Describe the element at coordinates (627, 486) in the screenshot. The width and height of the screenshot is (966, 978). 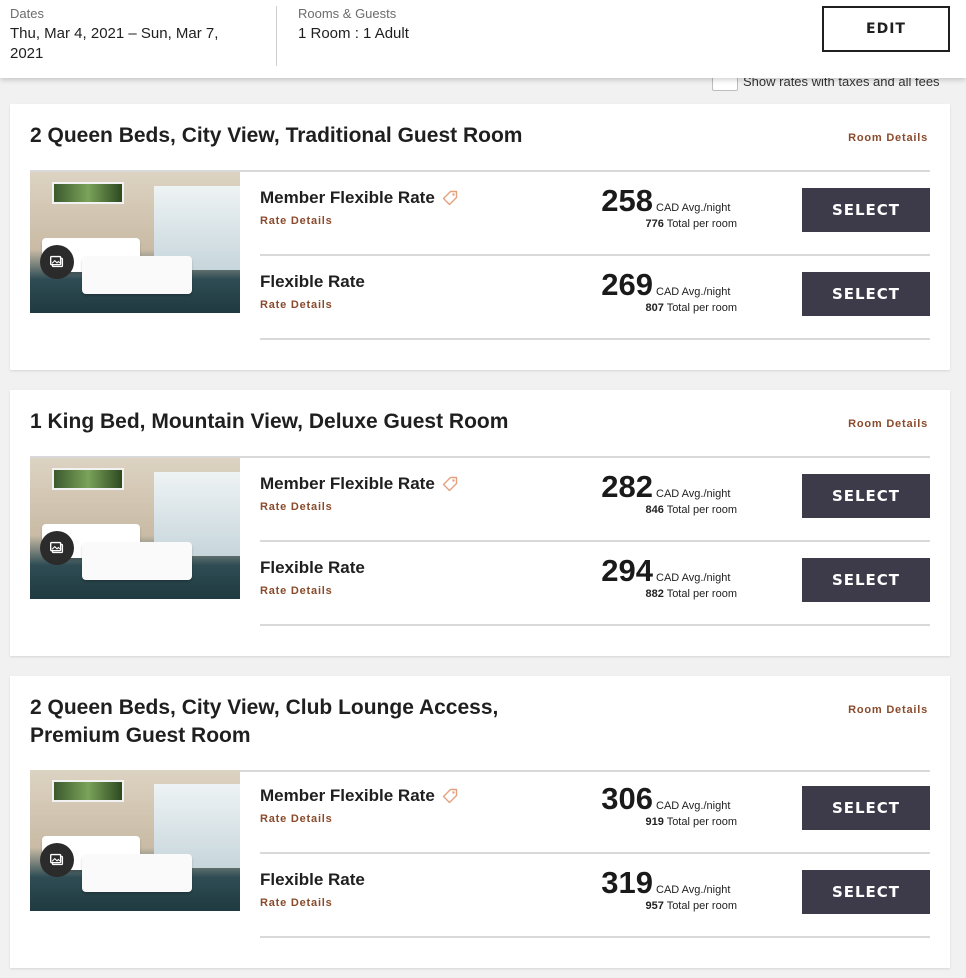
I see `avg-nightly-price: 282` at that location.